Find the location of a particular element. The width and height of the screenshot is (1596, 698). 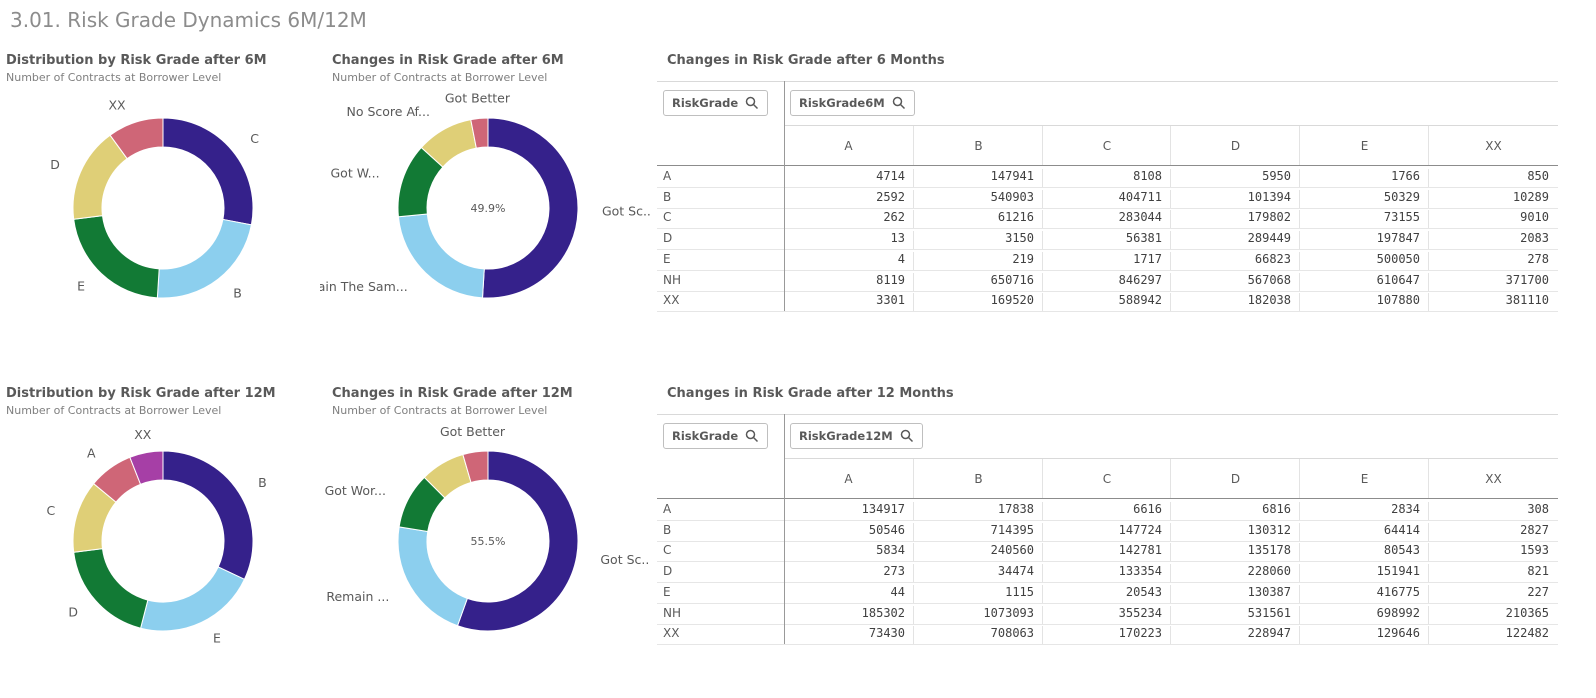

table-cell: 1073093 is located at coordinates (977, 614).